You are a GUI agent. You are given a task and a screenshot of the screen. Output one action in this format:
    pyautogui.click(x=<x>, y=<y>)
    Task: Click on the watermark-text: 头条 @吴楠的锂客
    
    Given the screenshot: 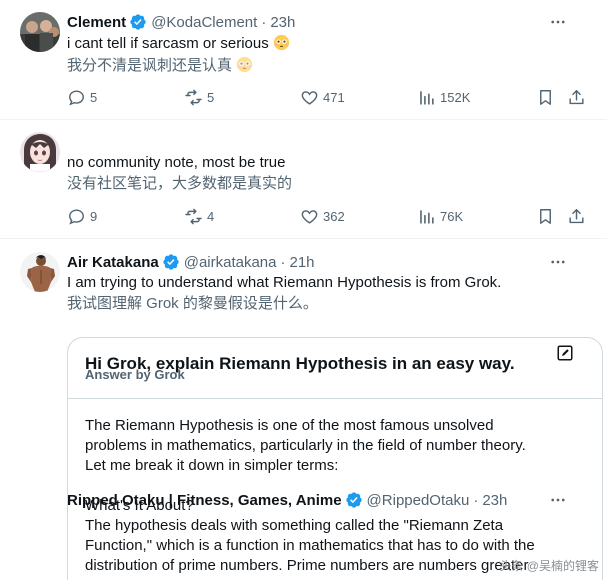 What is the action you would take?
    pyautogui.click(x=549, y=566)
    